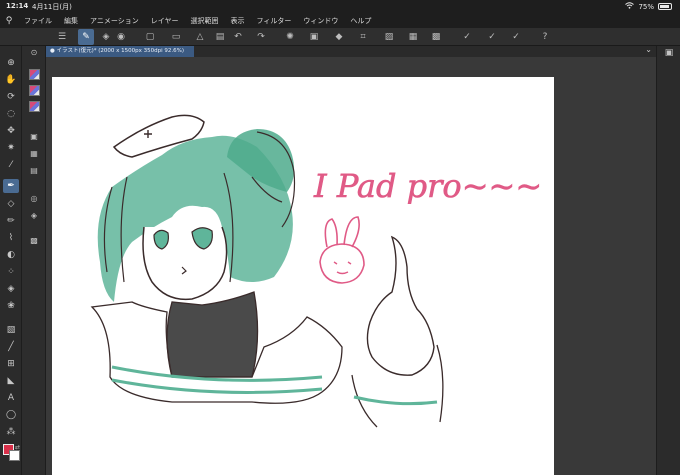  I want to click on layer-eye-icon: ◉, so click(121, 37).